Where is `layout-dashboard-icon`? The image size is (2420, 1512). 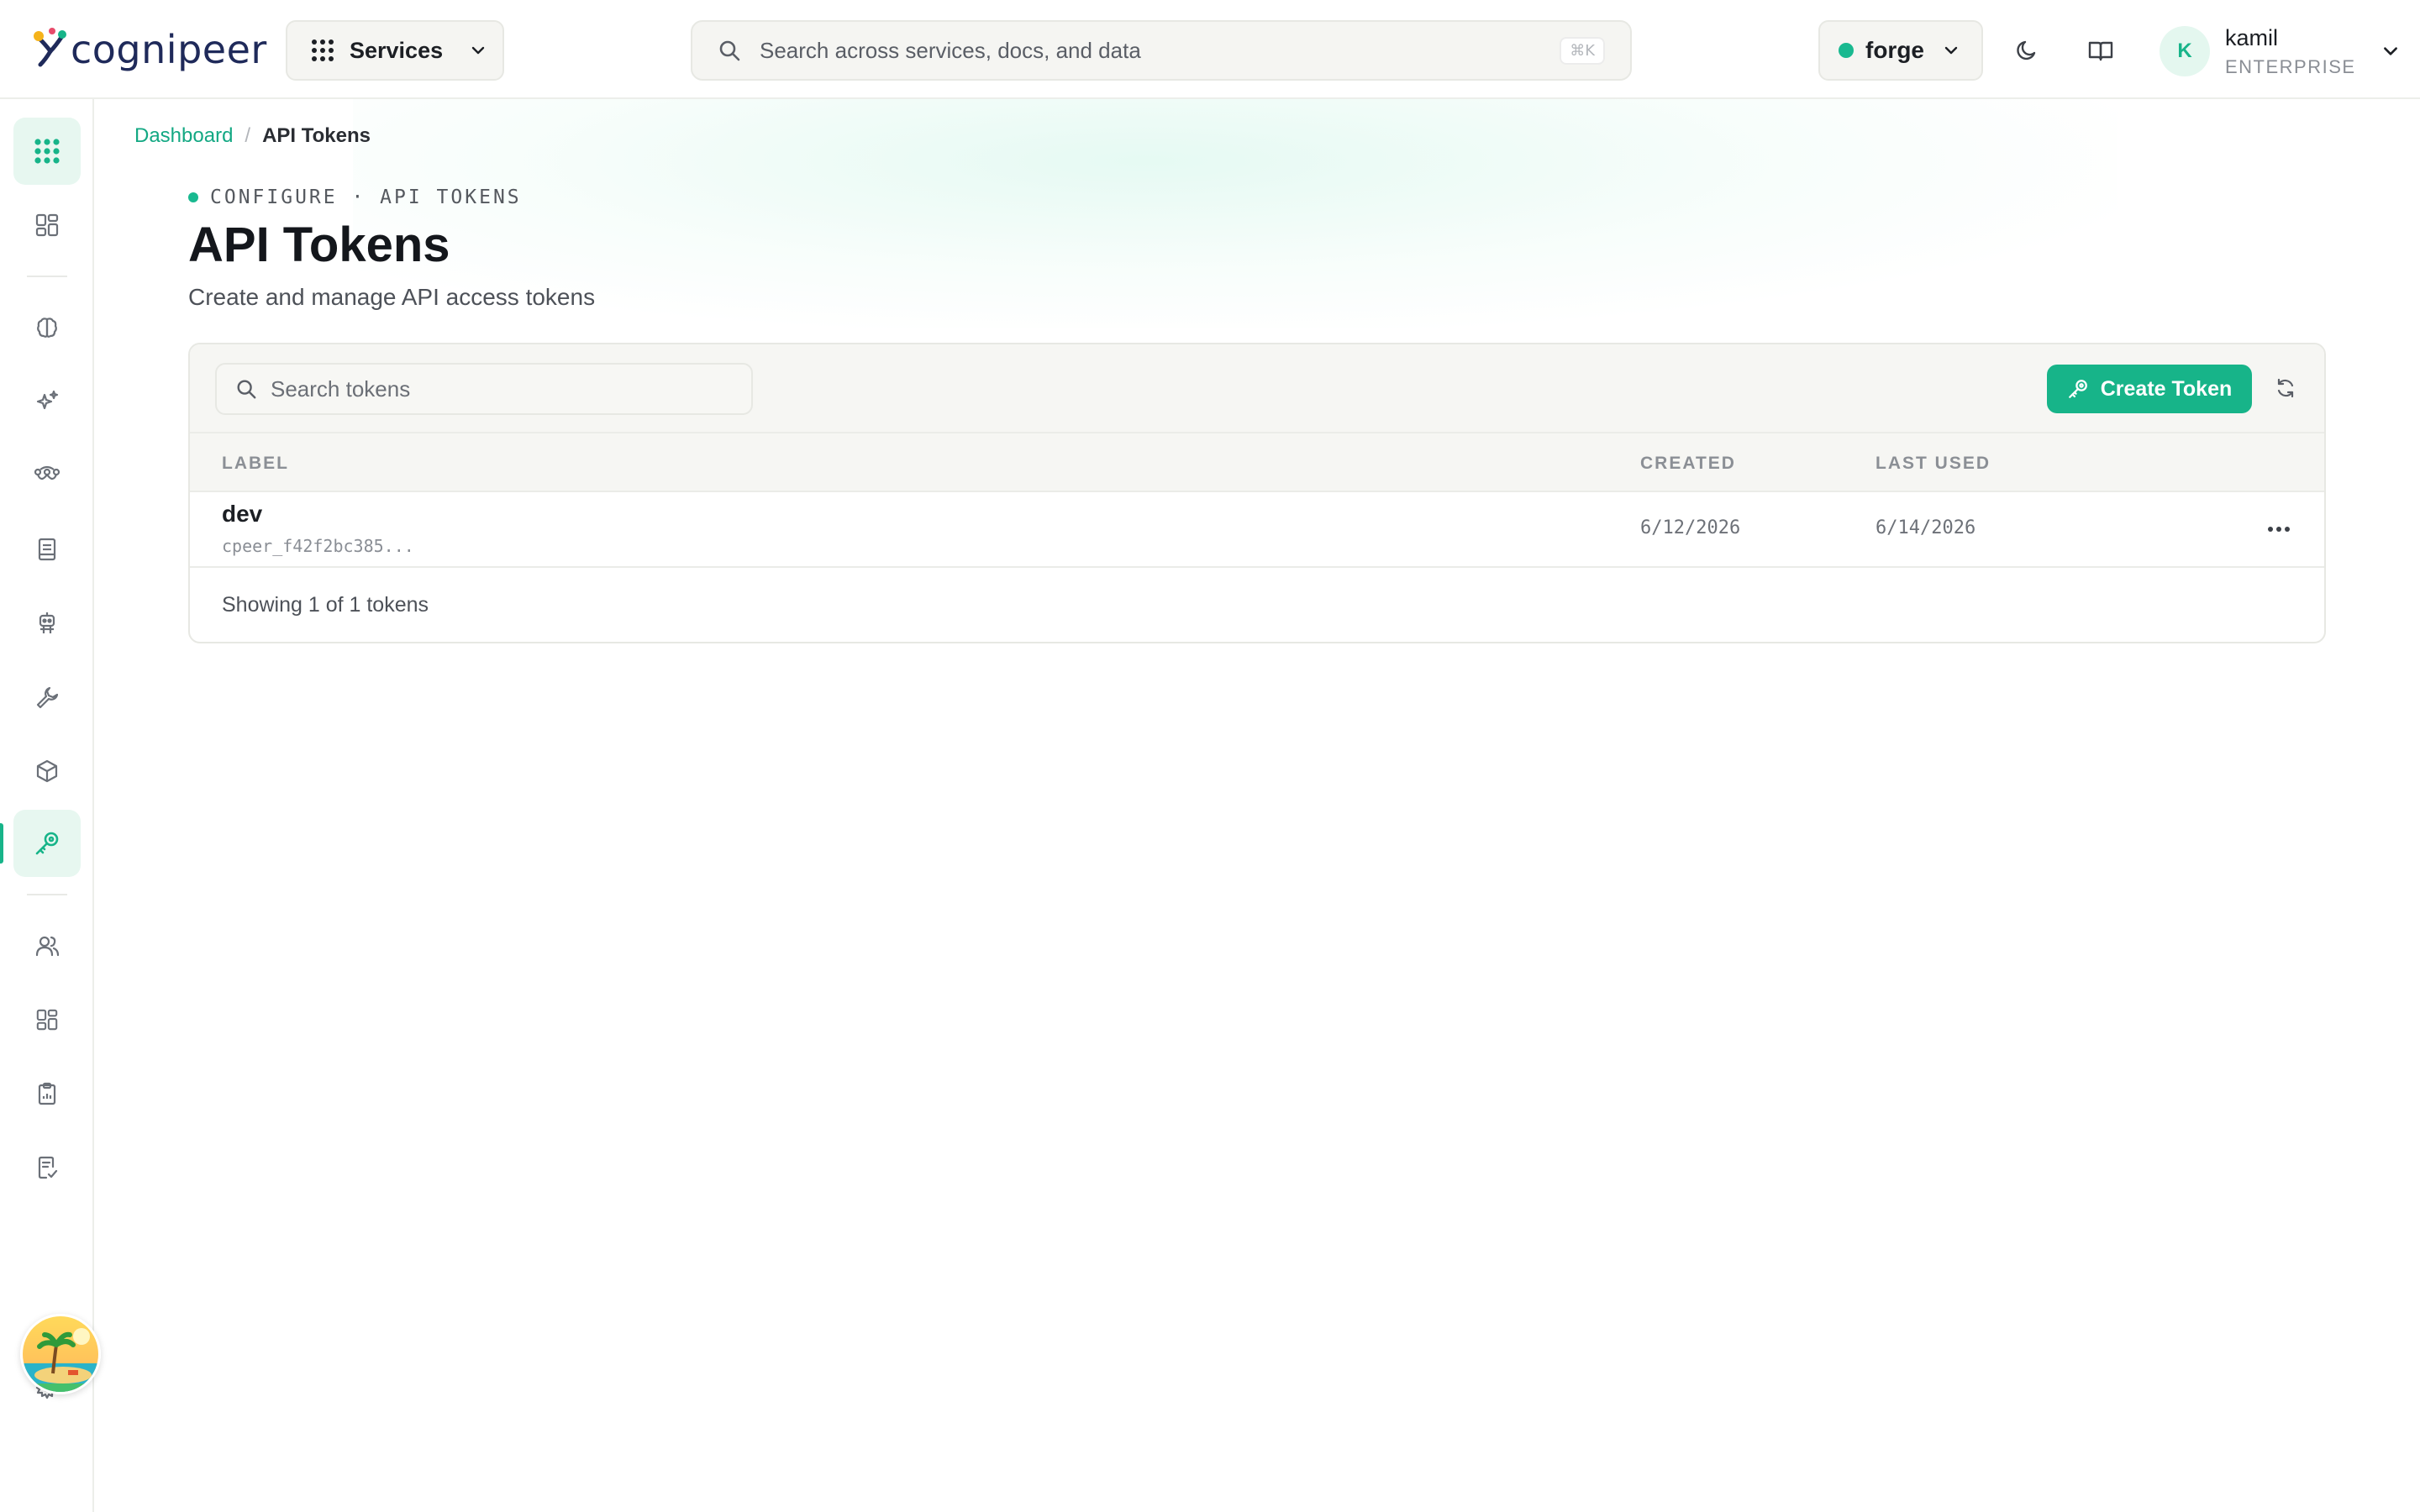
layout-dashboard-icon is located at coordinates (47, 225).